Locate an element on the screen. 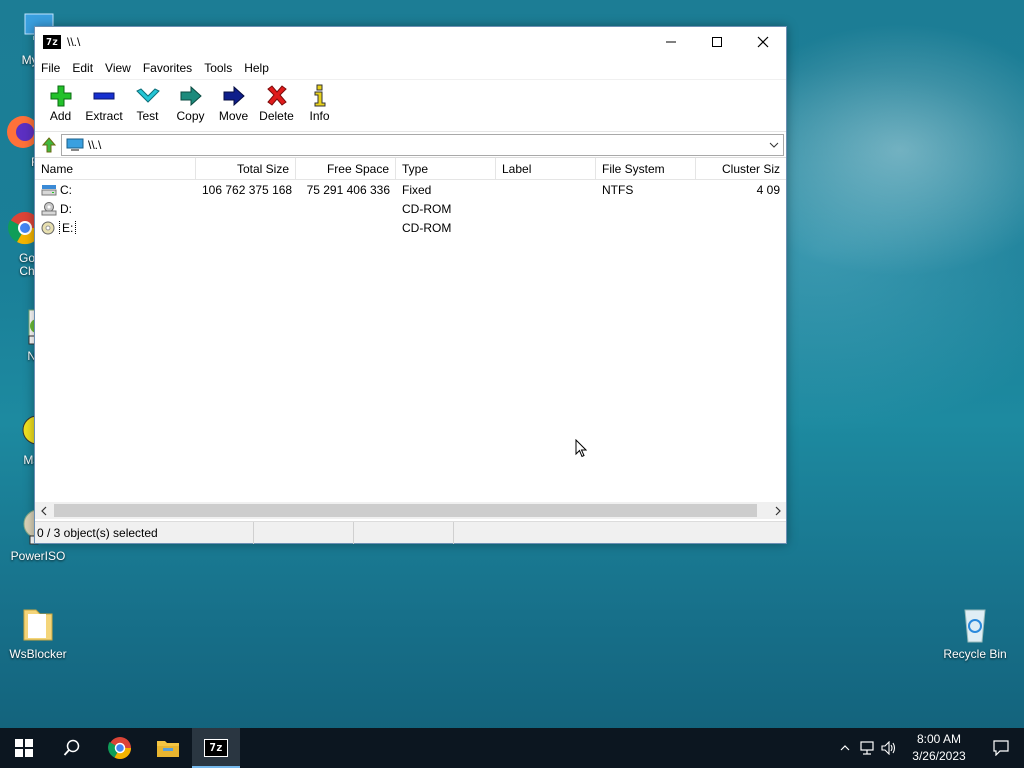  scroll-left-button is located at coordinates (43, 510).